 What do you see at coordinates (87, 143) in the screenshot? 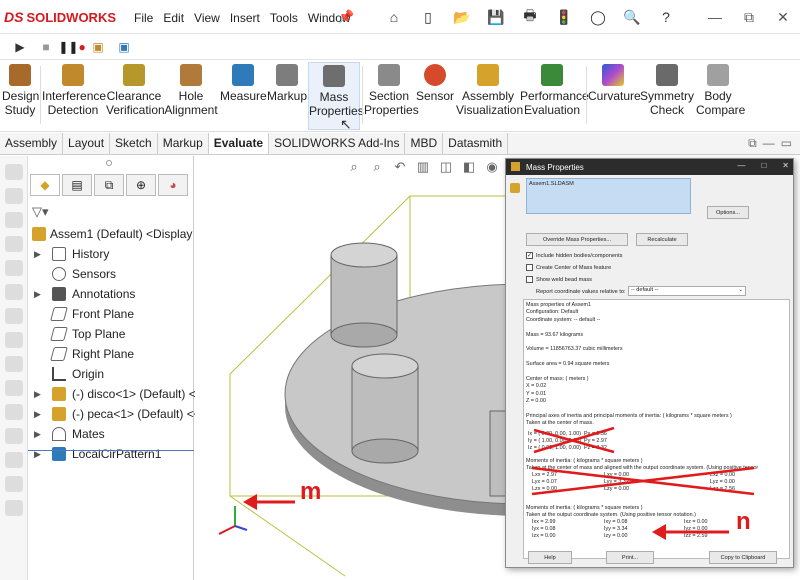
I see `tab-layout: Layout` at bounding box center [87, 143].